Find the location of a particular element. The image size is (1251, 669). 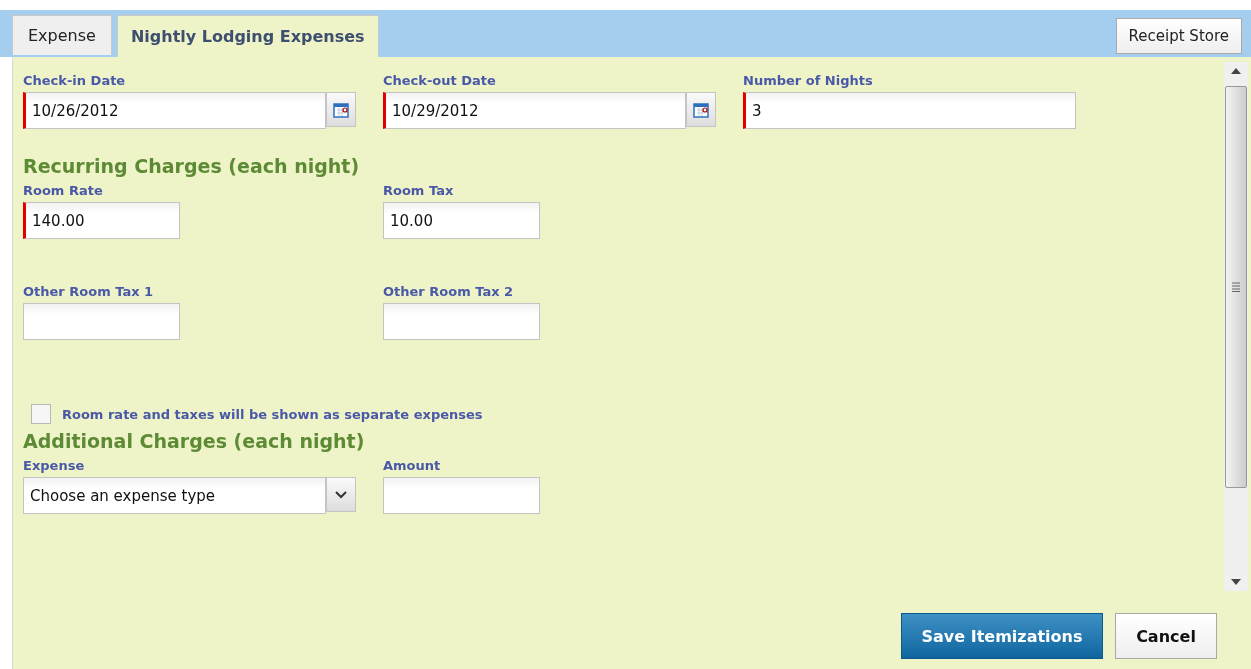

field-label: Check-in Date is located at coordinates (74, 81).